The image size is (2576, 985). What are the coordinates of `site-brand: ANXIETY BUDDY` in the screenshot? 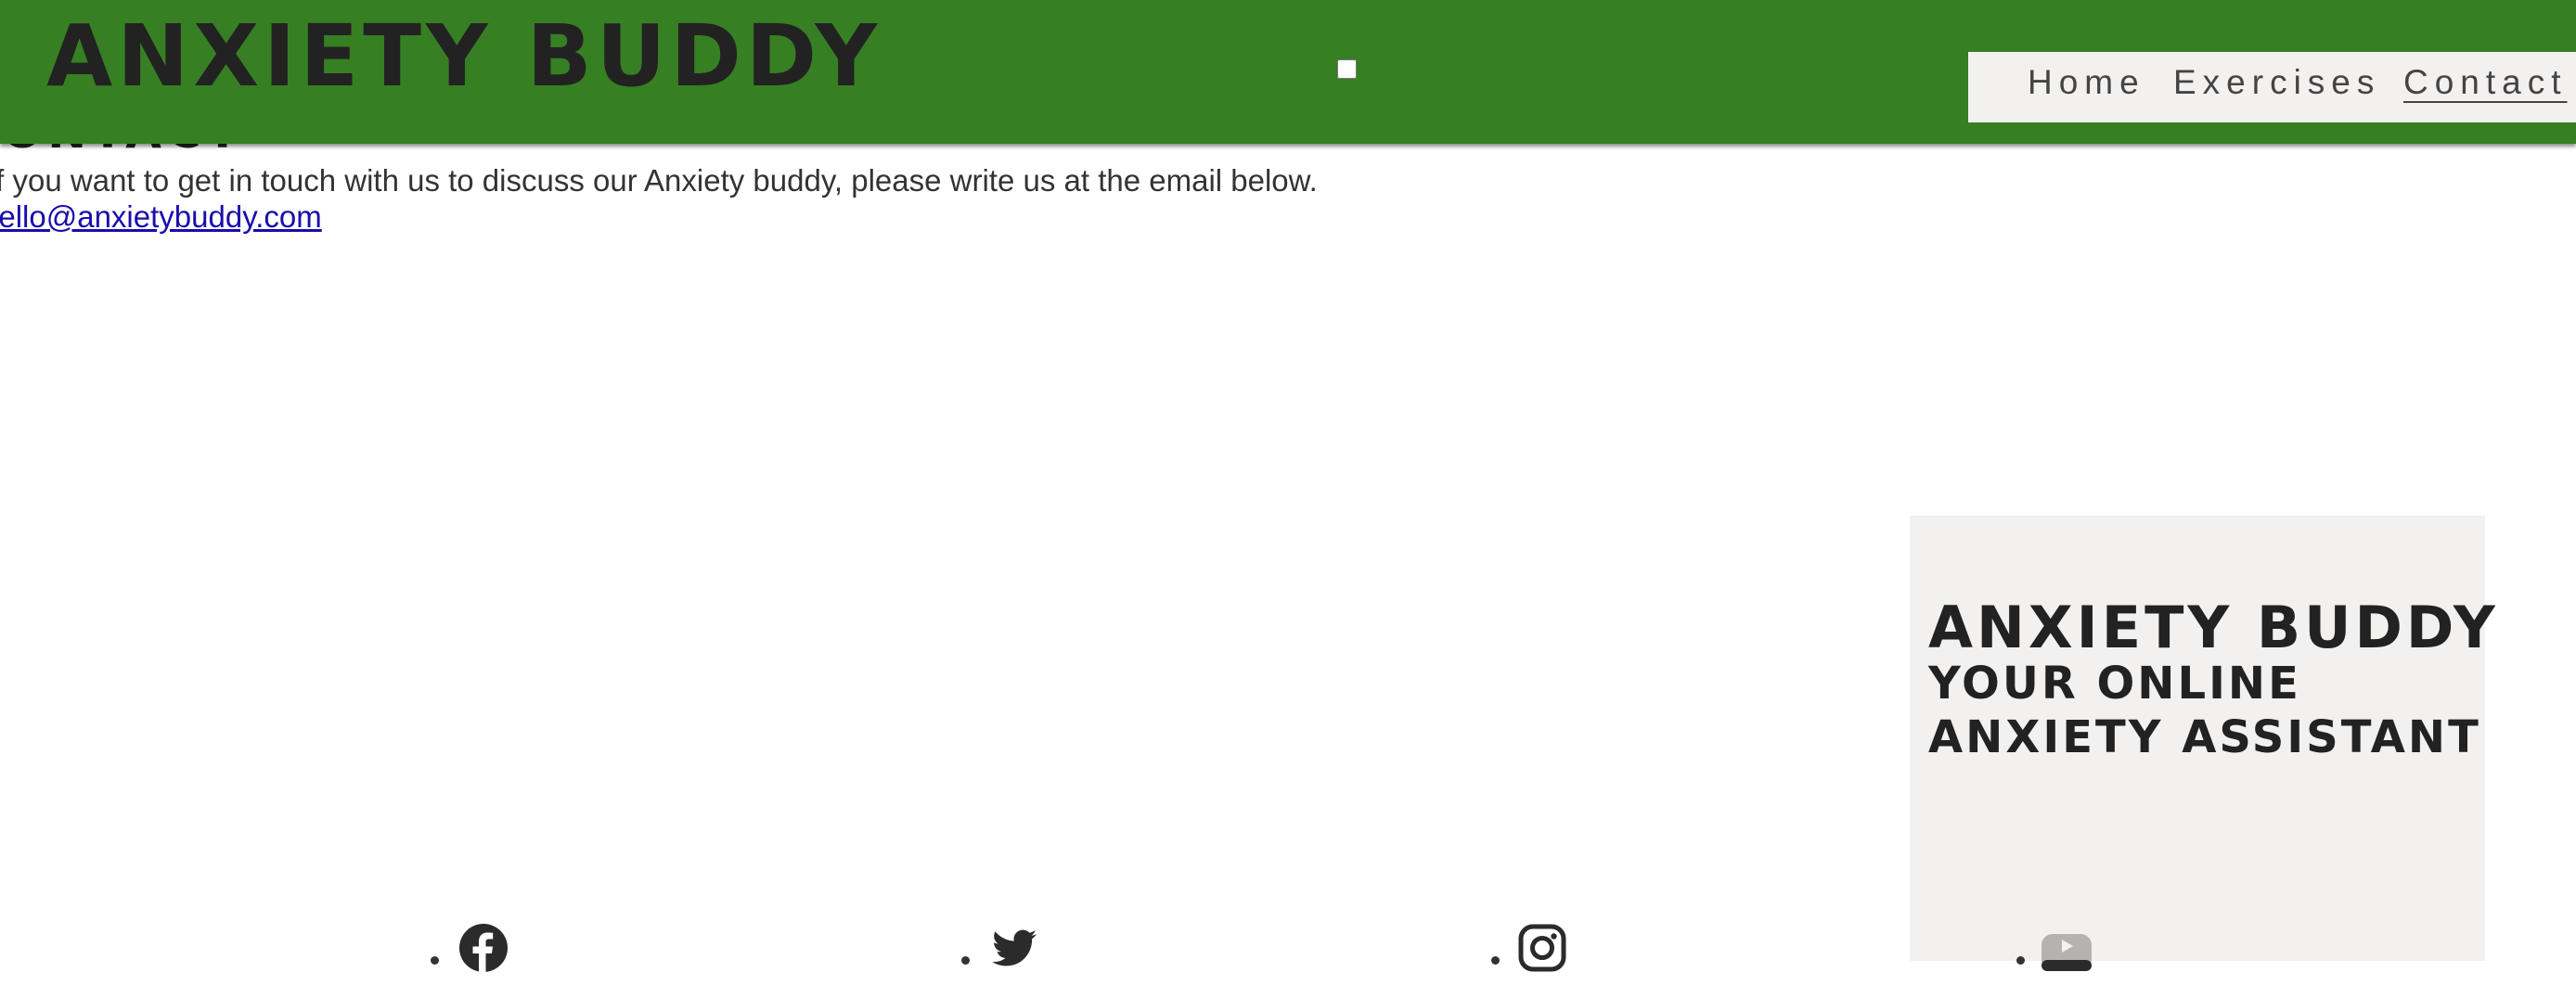 It's located at (464, 57).